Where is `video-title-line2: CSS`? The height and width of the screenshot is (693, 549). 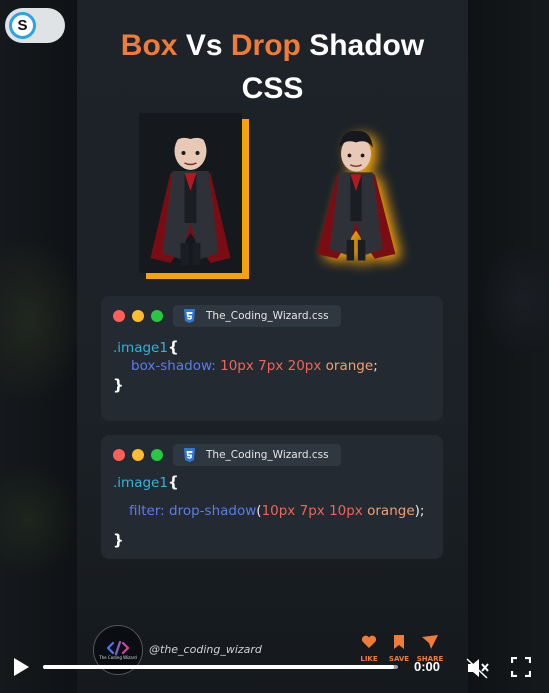
video-title-line2: CSS is located at coordinates (272, 88).